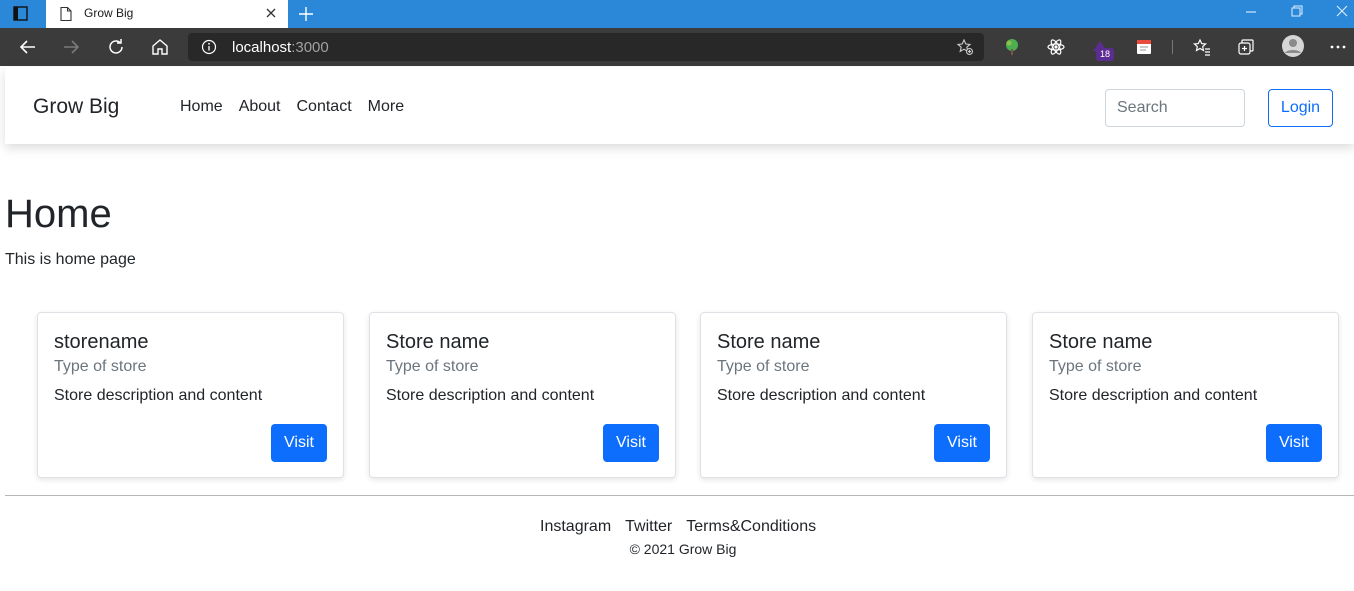 The width and height of the screenshot is (1354, 591). Describe the element at coordinates (1297, 12) in the screenshot. I see `restore-icon` at that location.